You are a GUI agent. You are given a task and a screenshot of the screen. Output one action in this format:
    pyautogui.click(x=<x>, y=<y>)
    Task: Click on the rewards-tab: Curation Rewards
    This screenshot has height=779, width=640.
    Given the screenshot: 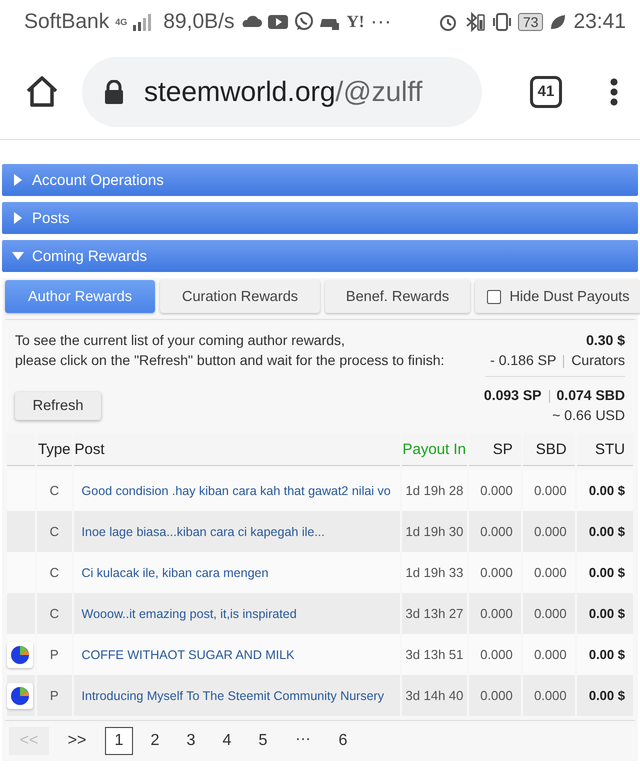 What is the action you would take?
    pyautogui.click(x=240, y=296)
    